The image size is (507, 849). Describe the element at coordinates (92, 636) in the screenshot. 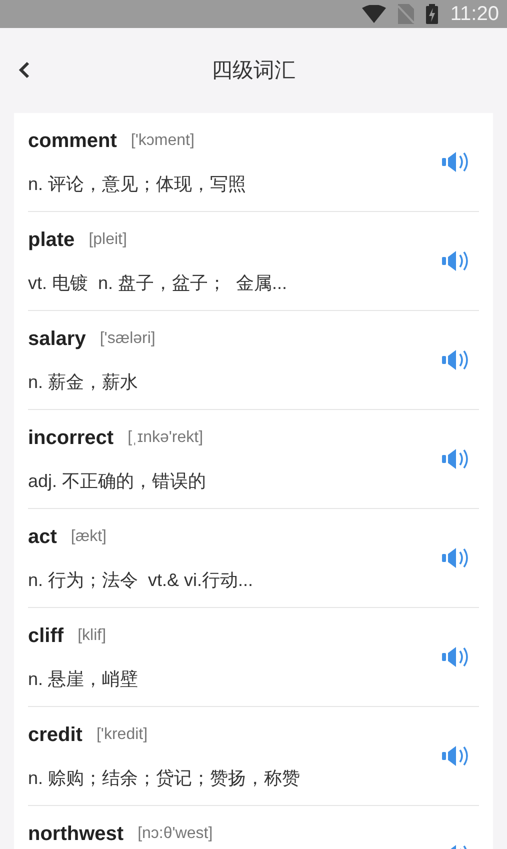

I see `phonetic: [klif]` at that location.